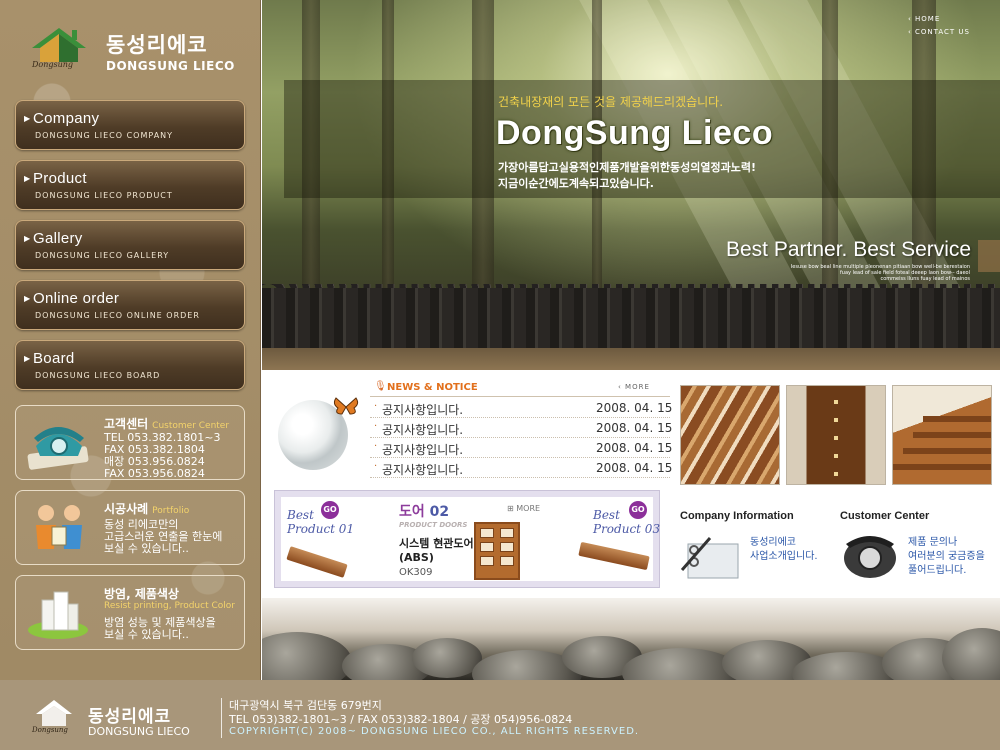  Describe the element at coordinates (53, 64) in the screenshot. I see `logo-signature: Dongsung` at that location.